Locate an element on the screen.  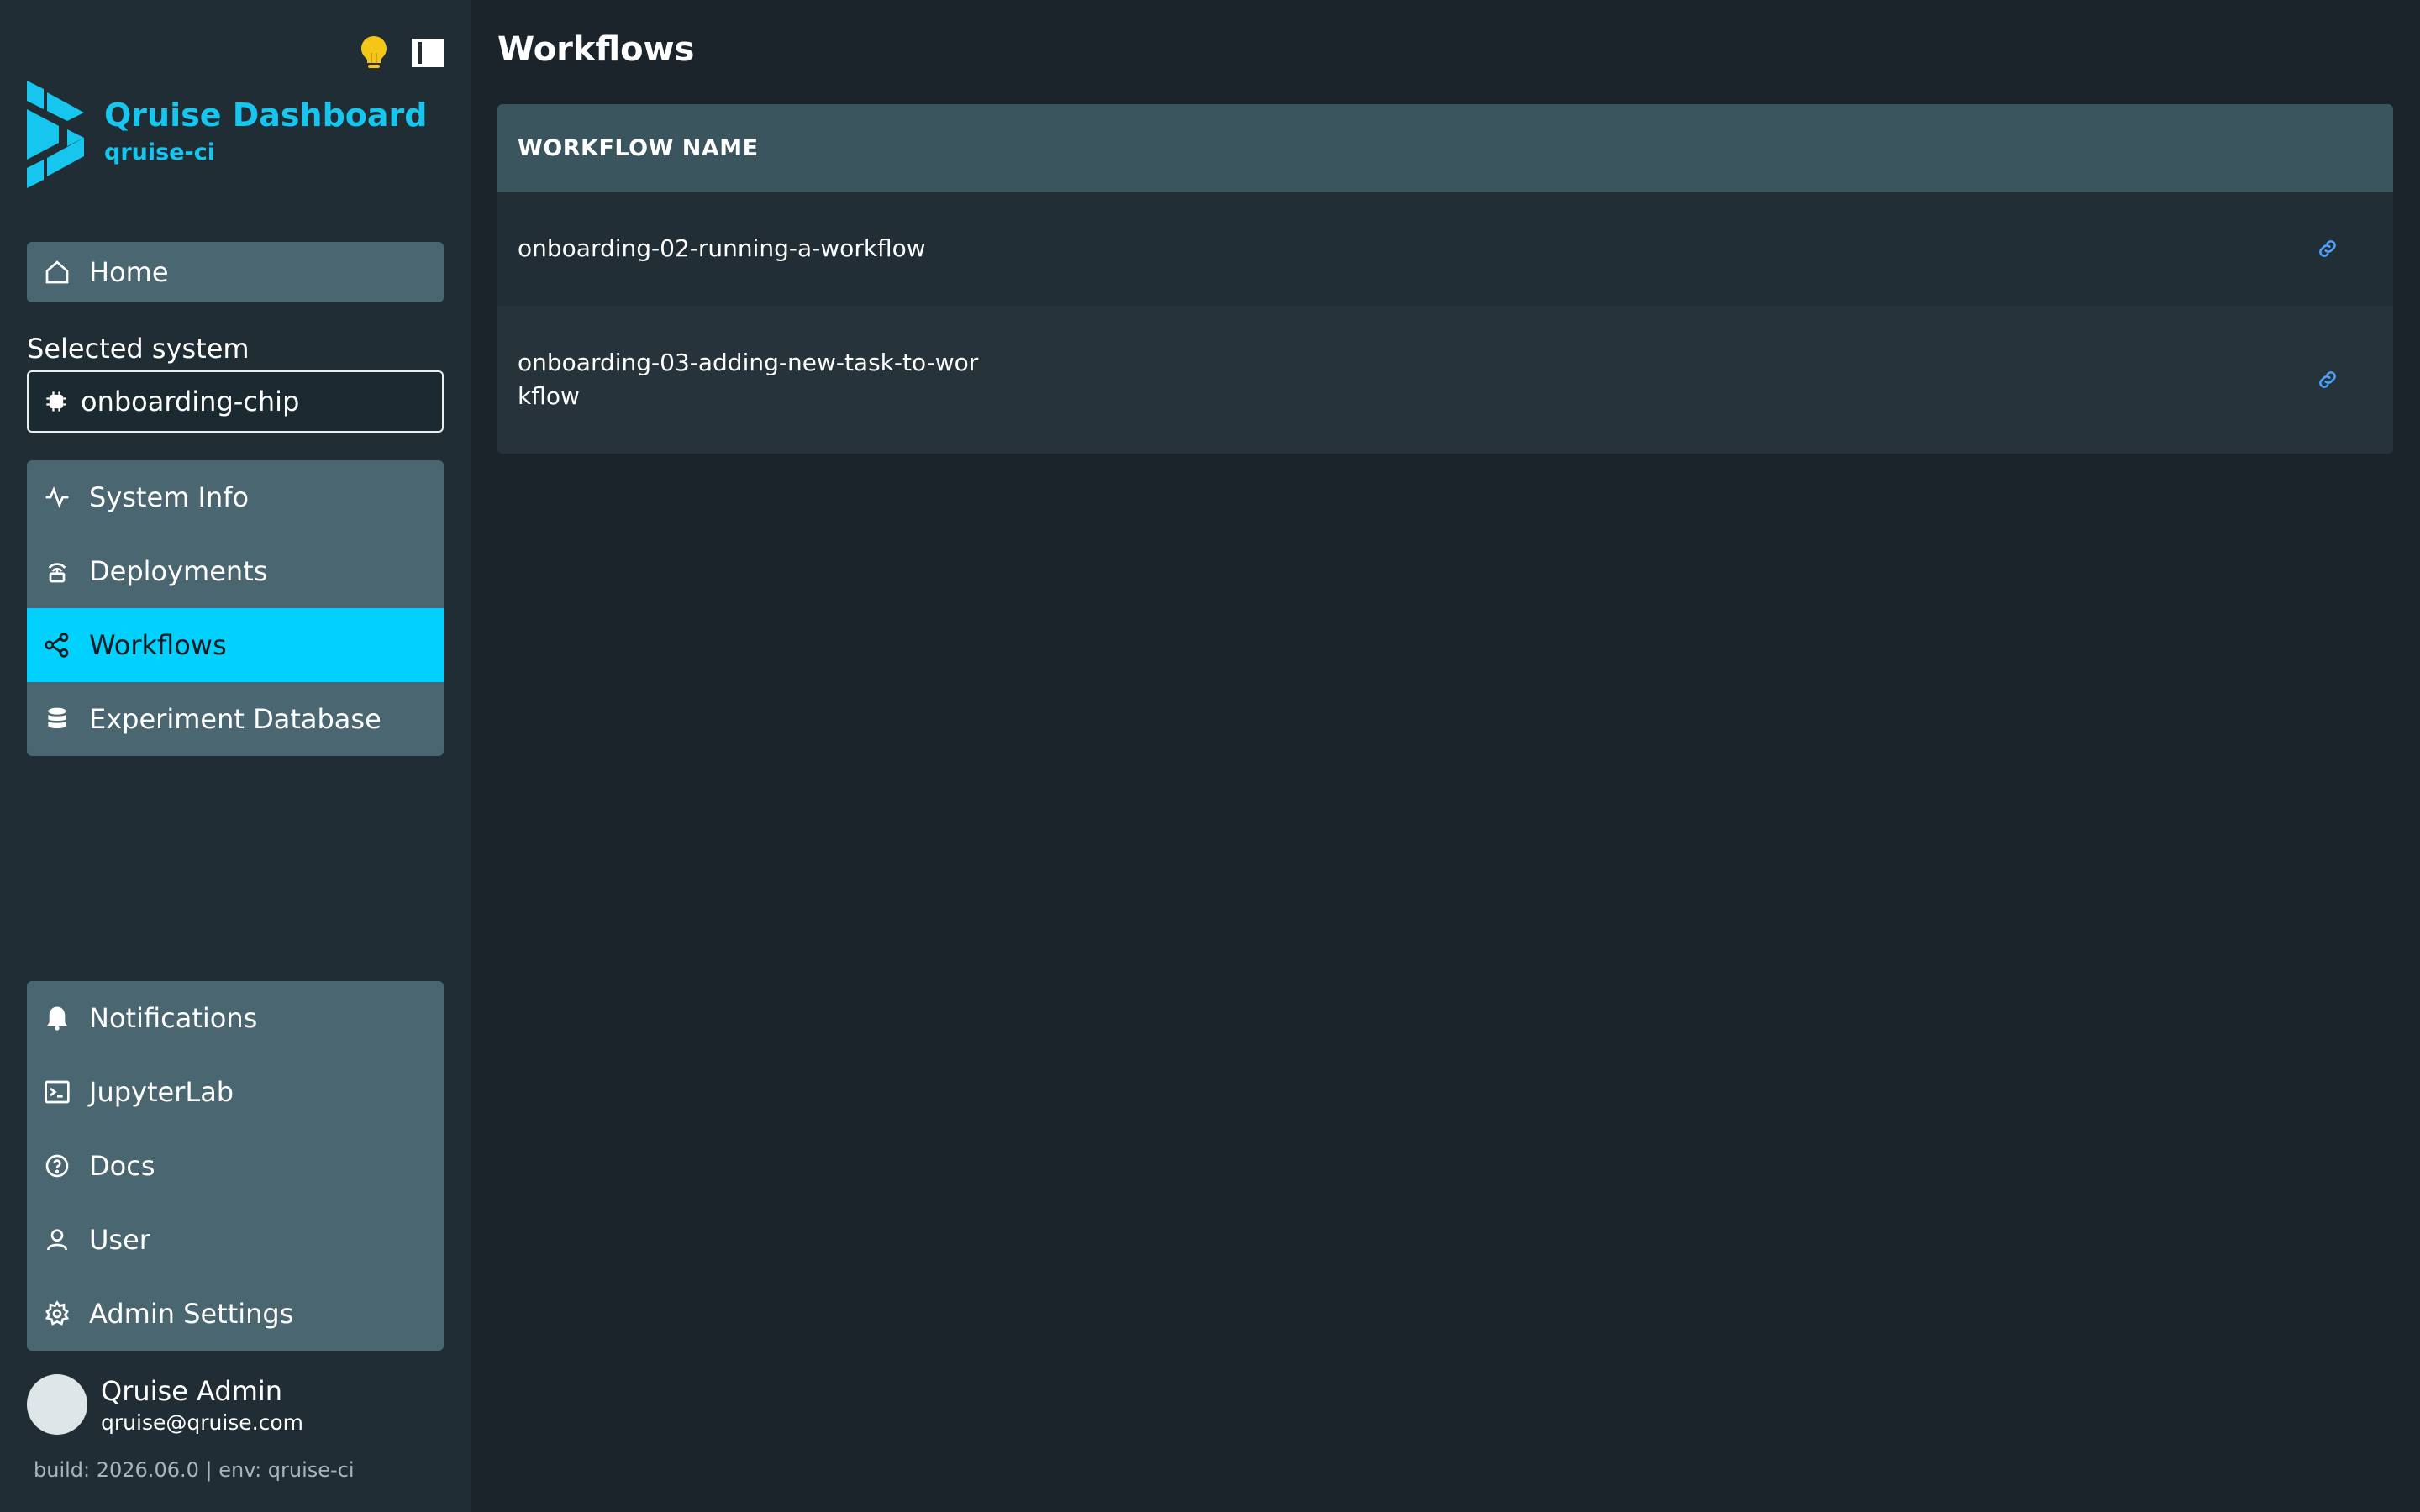
terminal-icon is located at coordinates (57, 1092).